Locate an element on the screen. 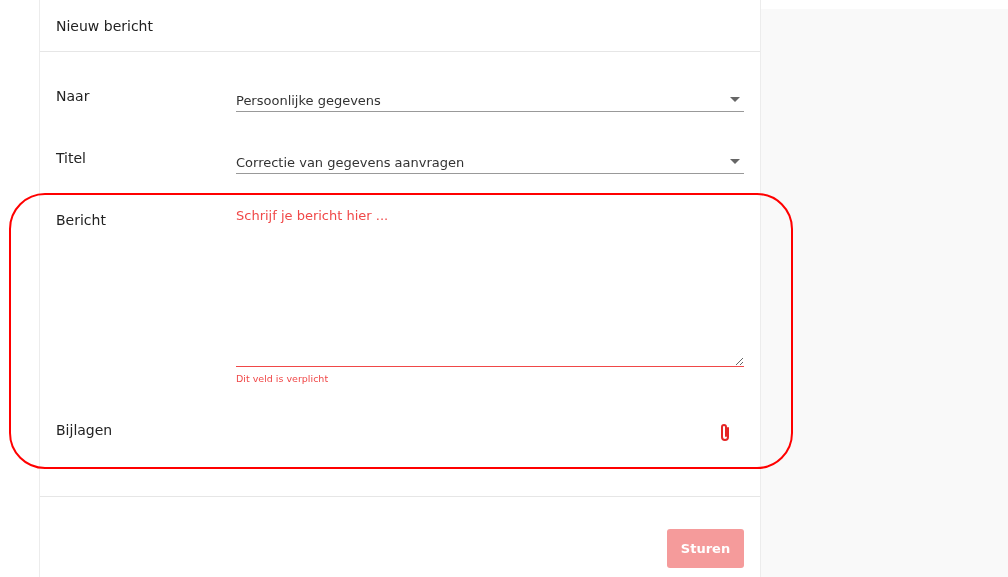  dropdown-field: Correctie van gegevens aanvragen is located at coordinates (490, 159).